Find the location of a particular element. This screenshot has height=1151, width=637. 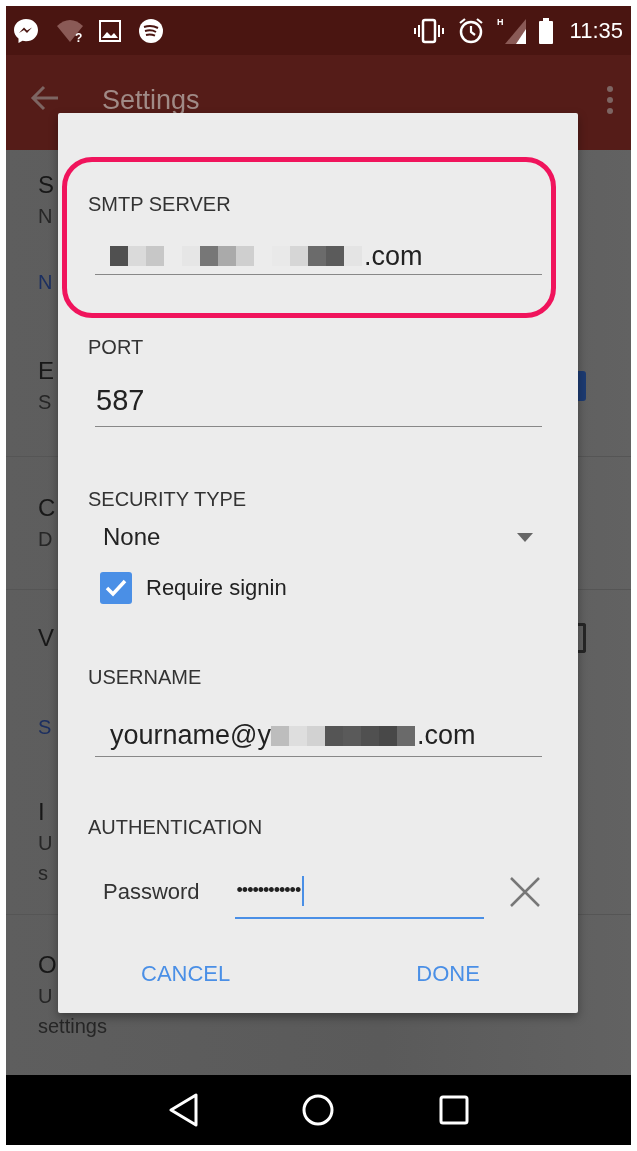

field-label: SMTP SERVER is located at coordinates (159, 204).